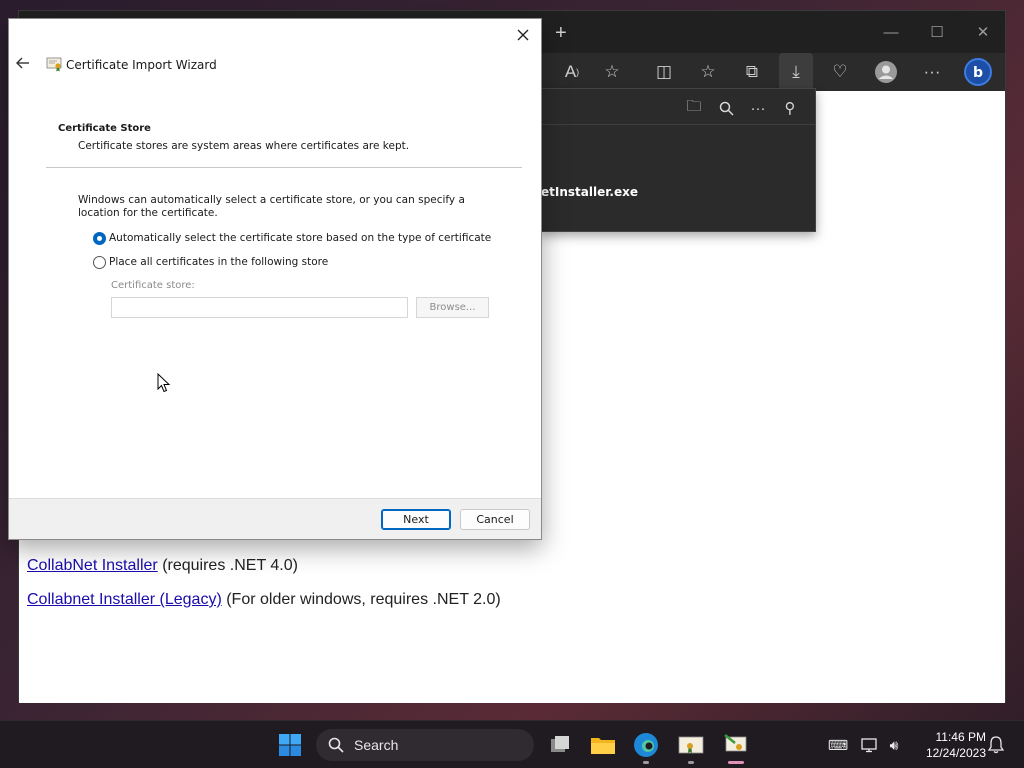  I want to click on link-note: (requires .NET 4.0), so click(230, 565).